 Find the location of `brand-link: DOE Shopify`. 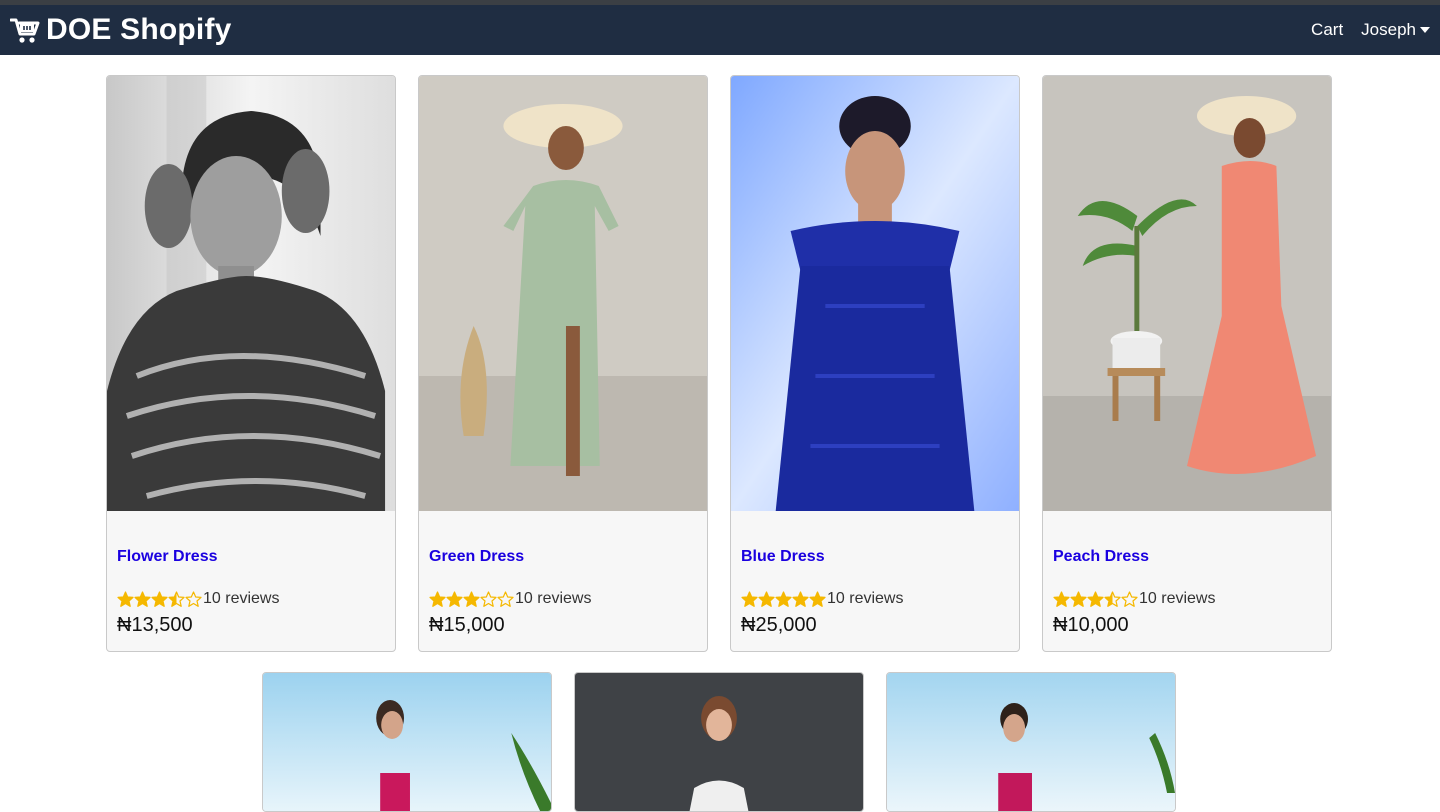

brand-link: DOE Shopify is located at coordinates (121, 30).